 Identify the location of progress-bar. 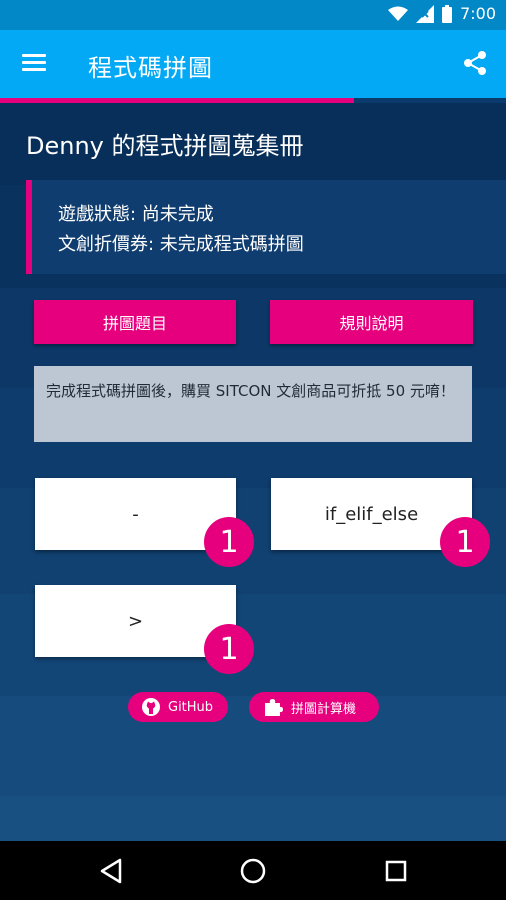
(253, 100).